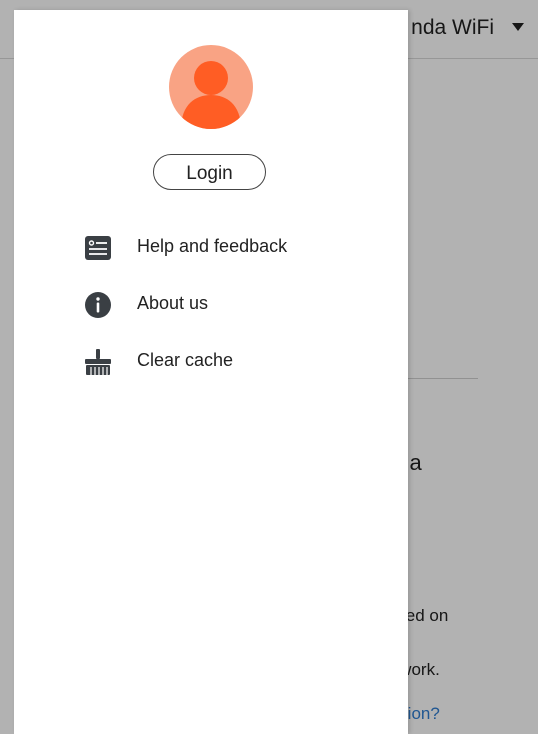  Describe the element at coordinates (209, 172) in the screenshot. I see `login-button: Login` at that location.